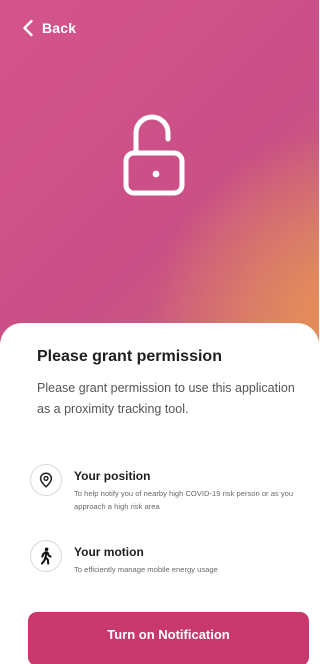  Describe the element at coordinates (168, 638) in the screenshot. I see `turn-on-notification-button: Turn on Notification` at that location.